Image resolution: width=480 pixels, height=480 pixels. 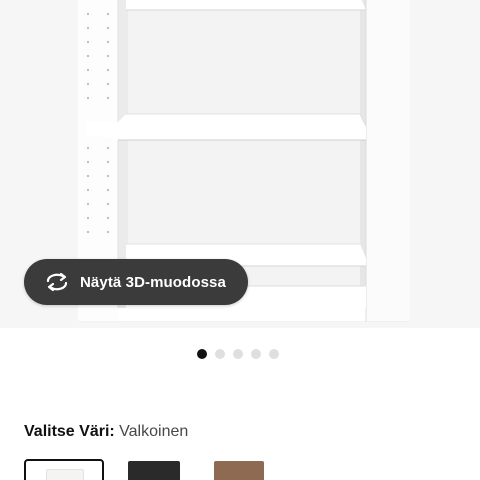 I want to click on carousel-dots, so click(x=238, y=354).